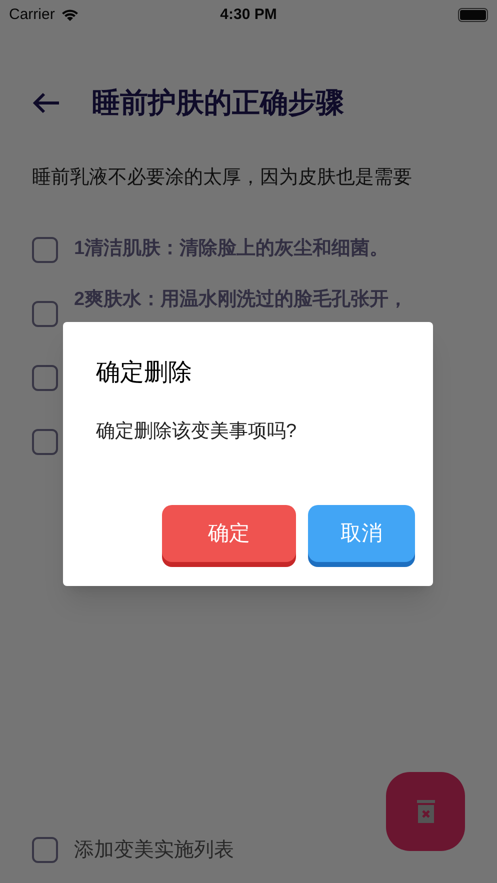 Image resolution: width=497 pixels, height=883 pixels. I want to click on trash-icon, so click(426, 811).